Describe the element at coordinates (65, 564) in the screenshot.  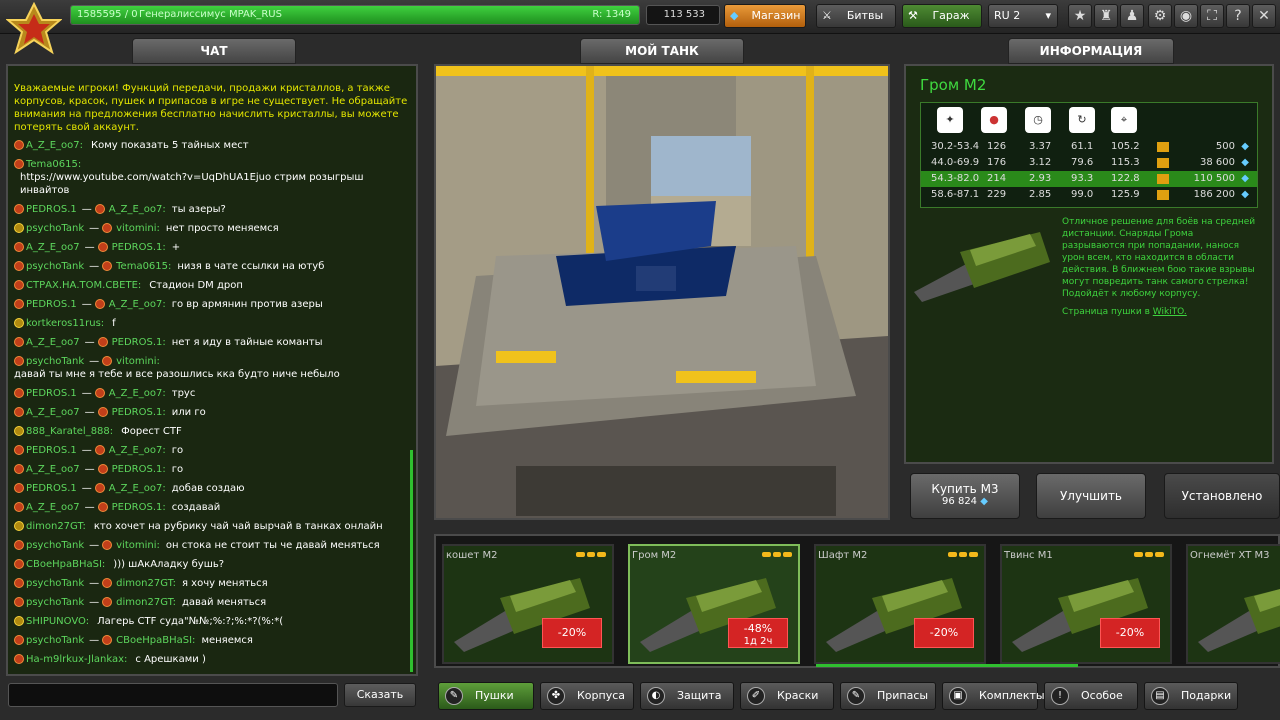
I see `message-sender: CBoeHpaBHaSI:` at that location.